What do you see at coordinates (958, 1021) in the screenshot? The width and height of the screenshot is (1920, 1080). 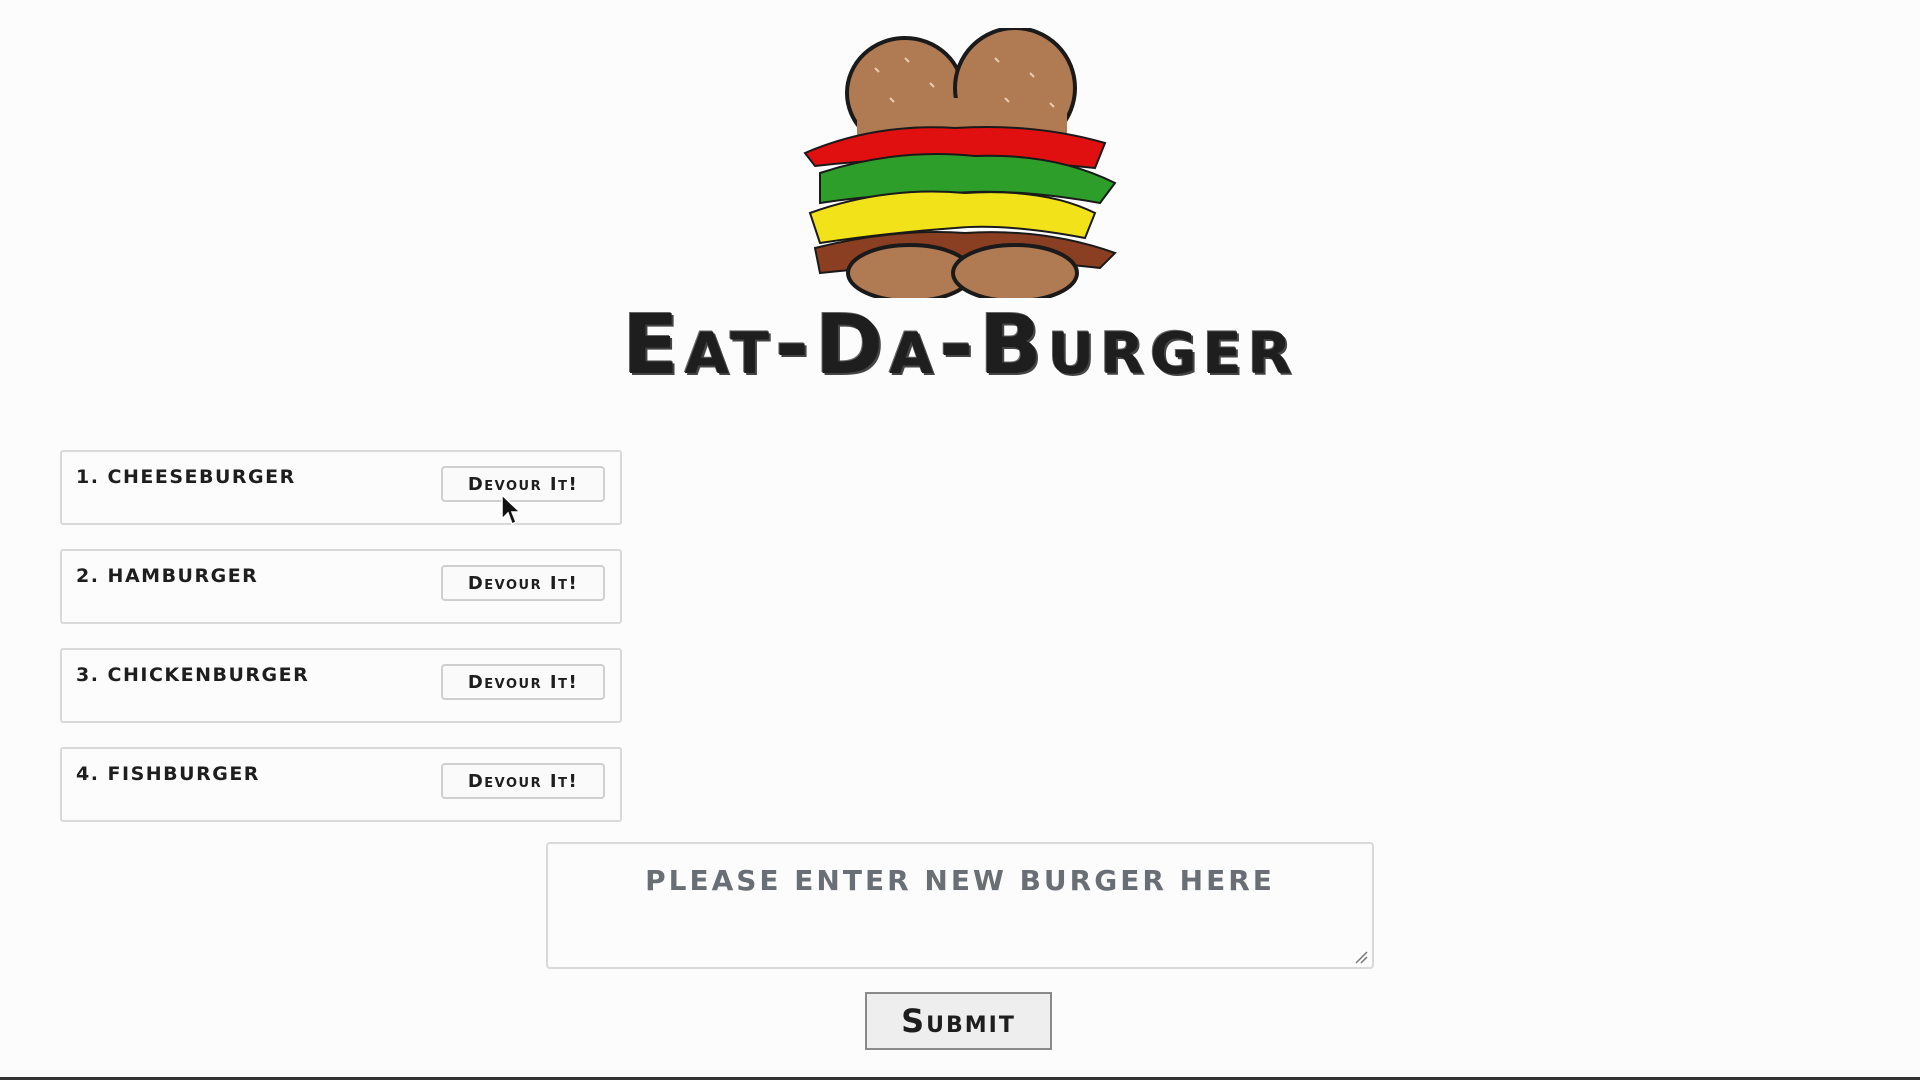 I see `submit-button: Submit` at bounding box center [958, 1021].